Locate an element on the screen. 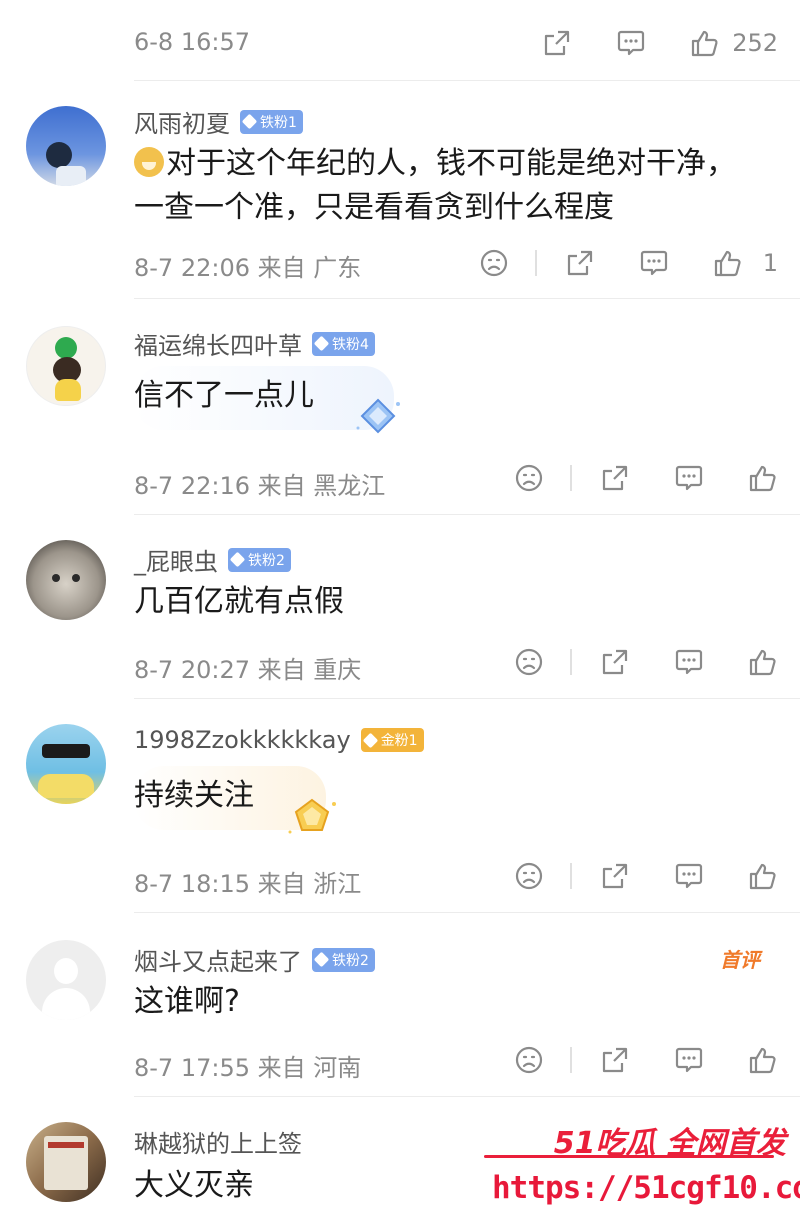  first-comment-tag: 首评 is located at coordinates (740, 960).